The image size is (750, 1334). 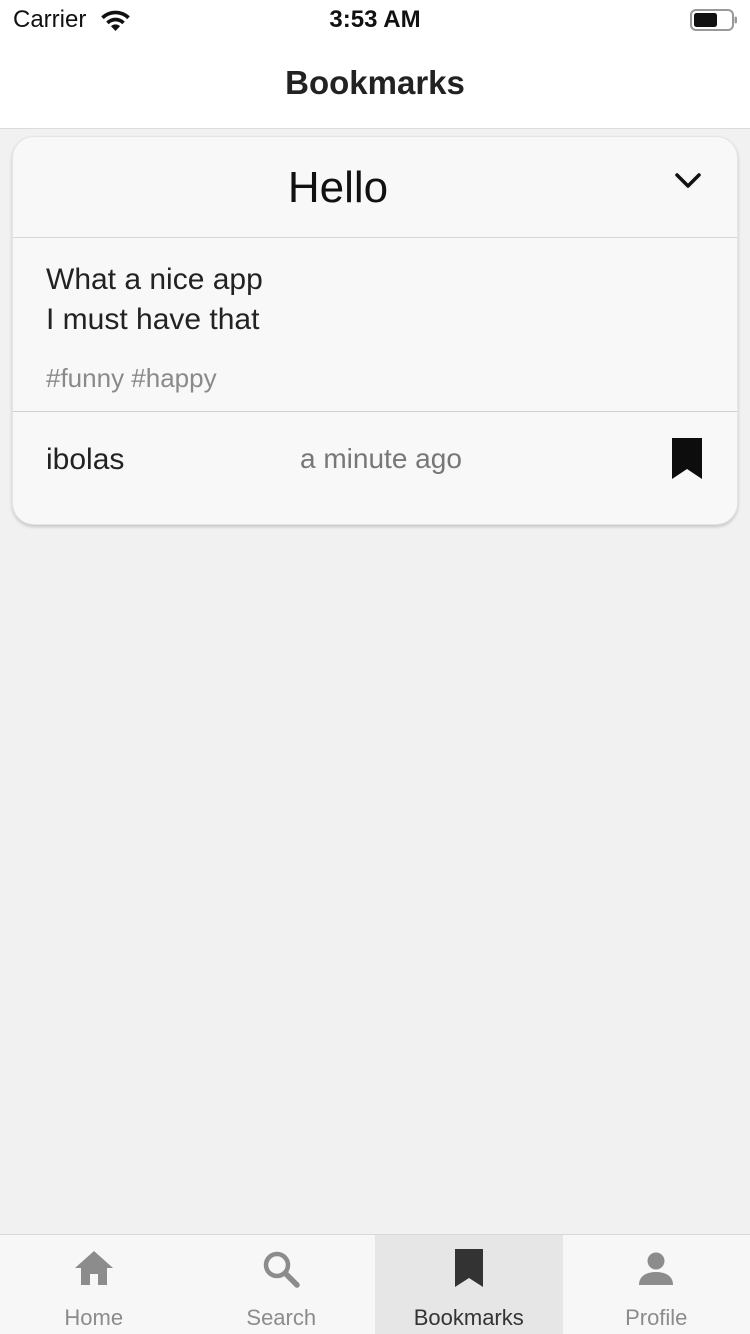 I want to click on post-card-footer: ibolas a minute ago, so click(x=375, y=468).